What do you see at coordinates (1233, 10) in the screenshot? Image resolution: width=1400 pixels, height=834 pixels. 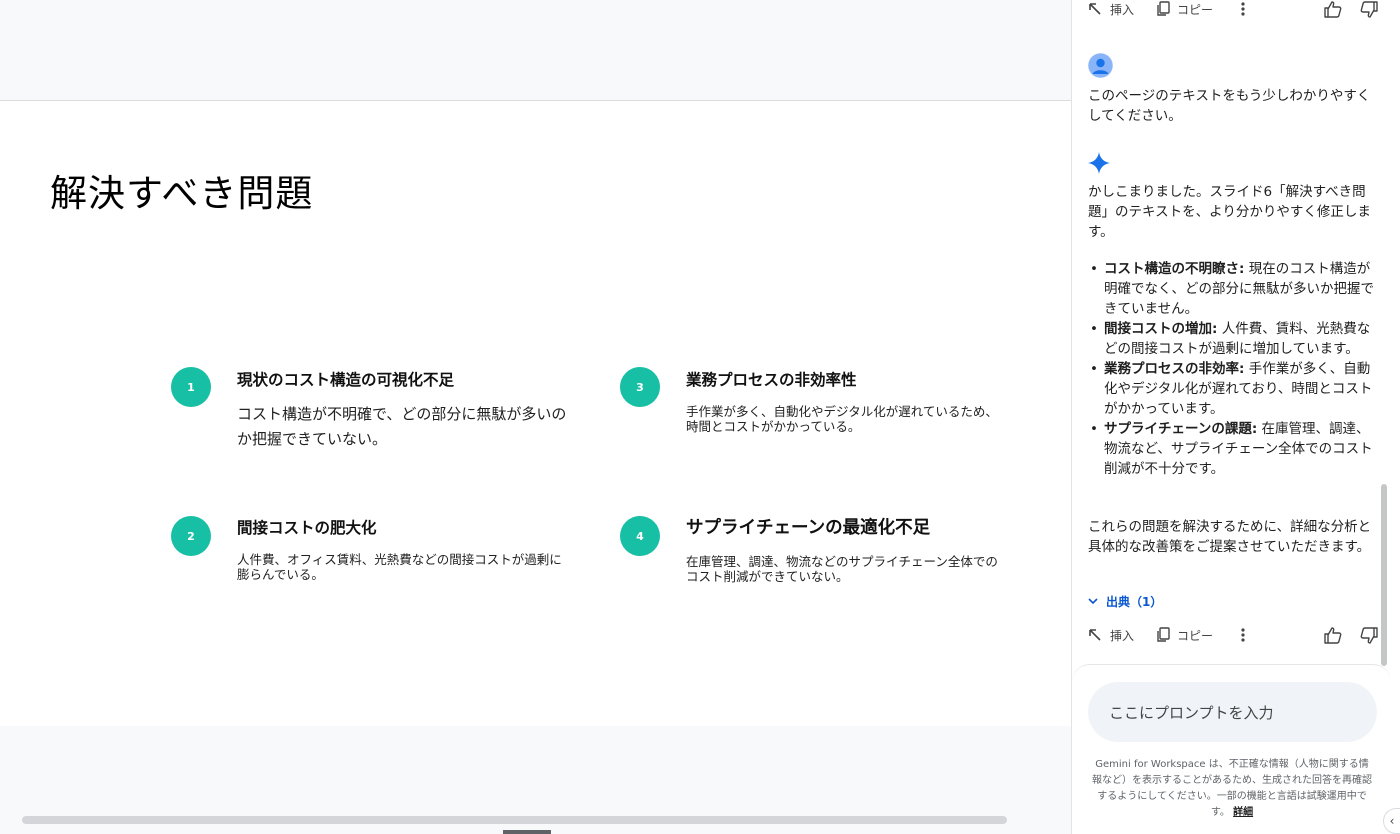 I see `response-actions-top: 挿入 コピー` at bounding box center [1233, 10].